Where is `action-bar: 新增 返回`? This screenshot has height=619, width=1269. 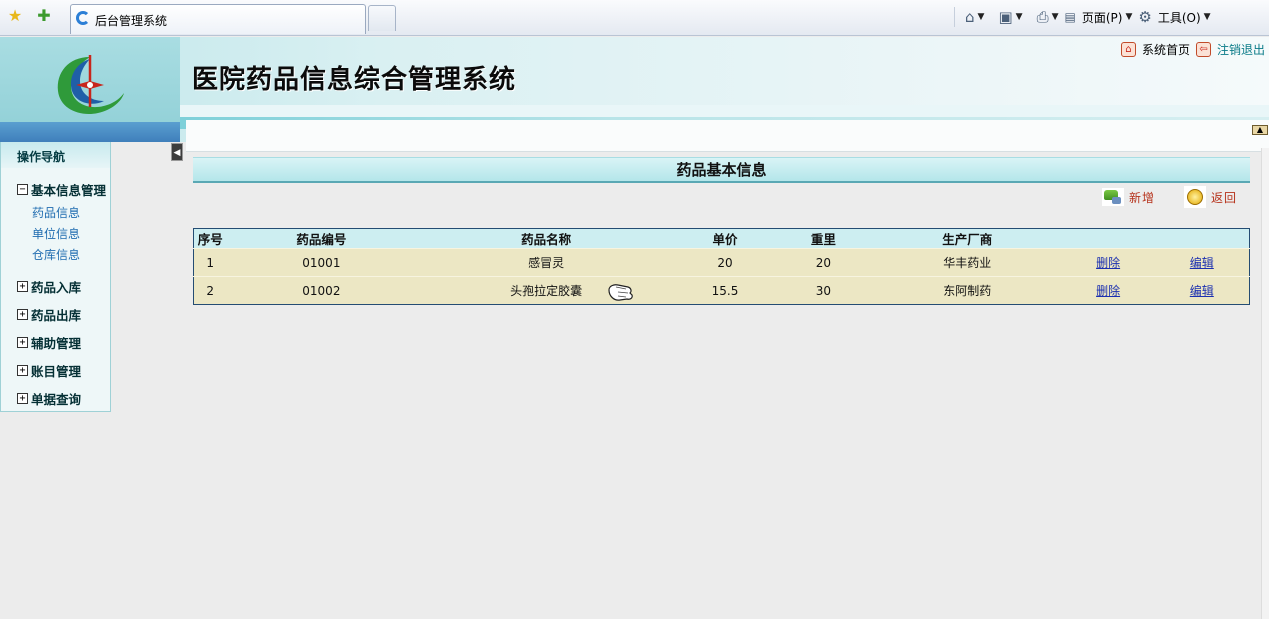
action-bar: 新增 返回 is located at coordinates (1177, 199).